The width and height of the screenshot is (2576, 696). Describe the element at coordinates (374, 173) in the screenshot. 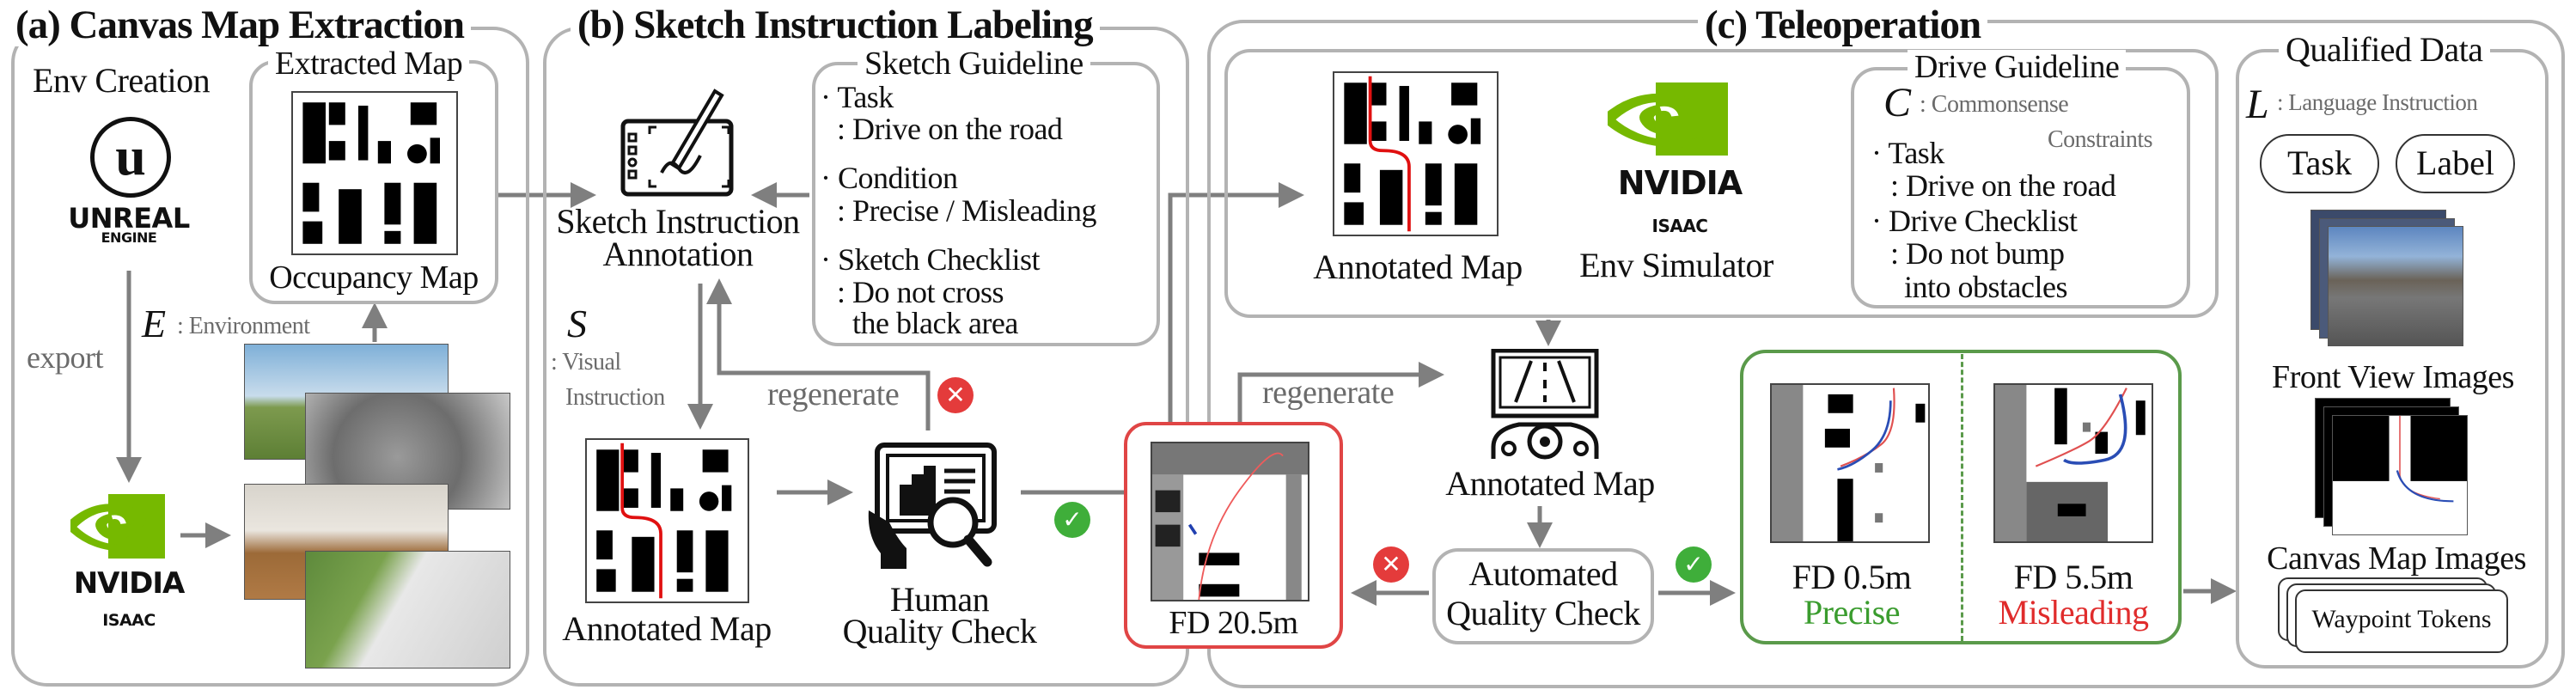

I see `occupancy-map-image` at that location.